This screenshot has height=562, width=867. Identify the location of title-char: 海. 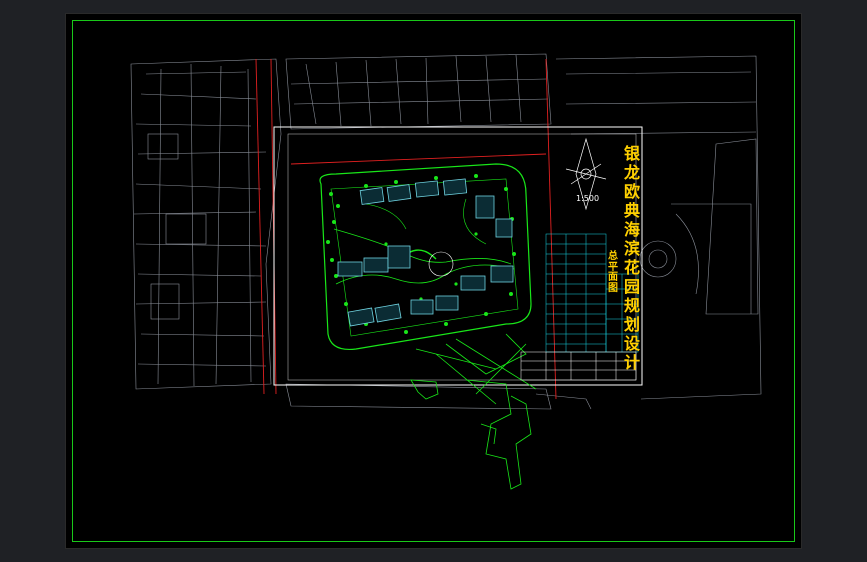
(632, 229).